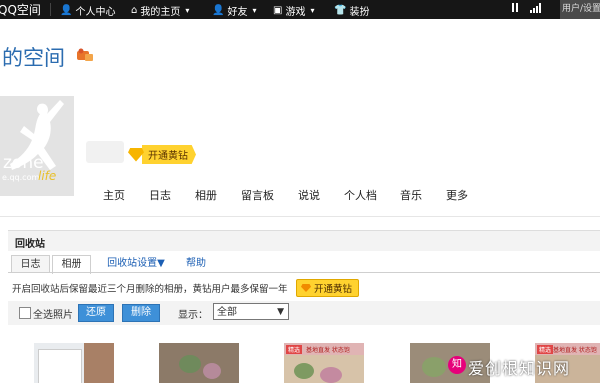 The width and height of the screenshot is (600, 383). Describe the element at coordinates (340, 10) in the screenshot. I see `shirt-icon: 👕` at that location.